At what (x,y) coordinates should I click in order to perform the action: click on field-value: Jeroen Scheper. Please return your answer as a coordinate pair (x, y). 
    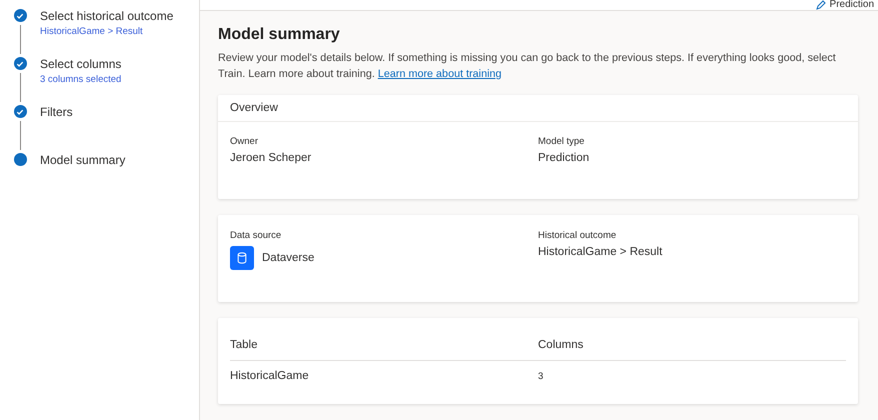
    Looking at the image, I should click on (271, 158).